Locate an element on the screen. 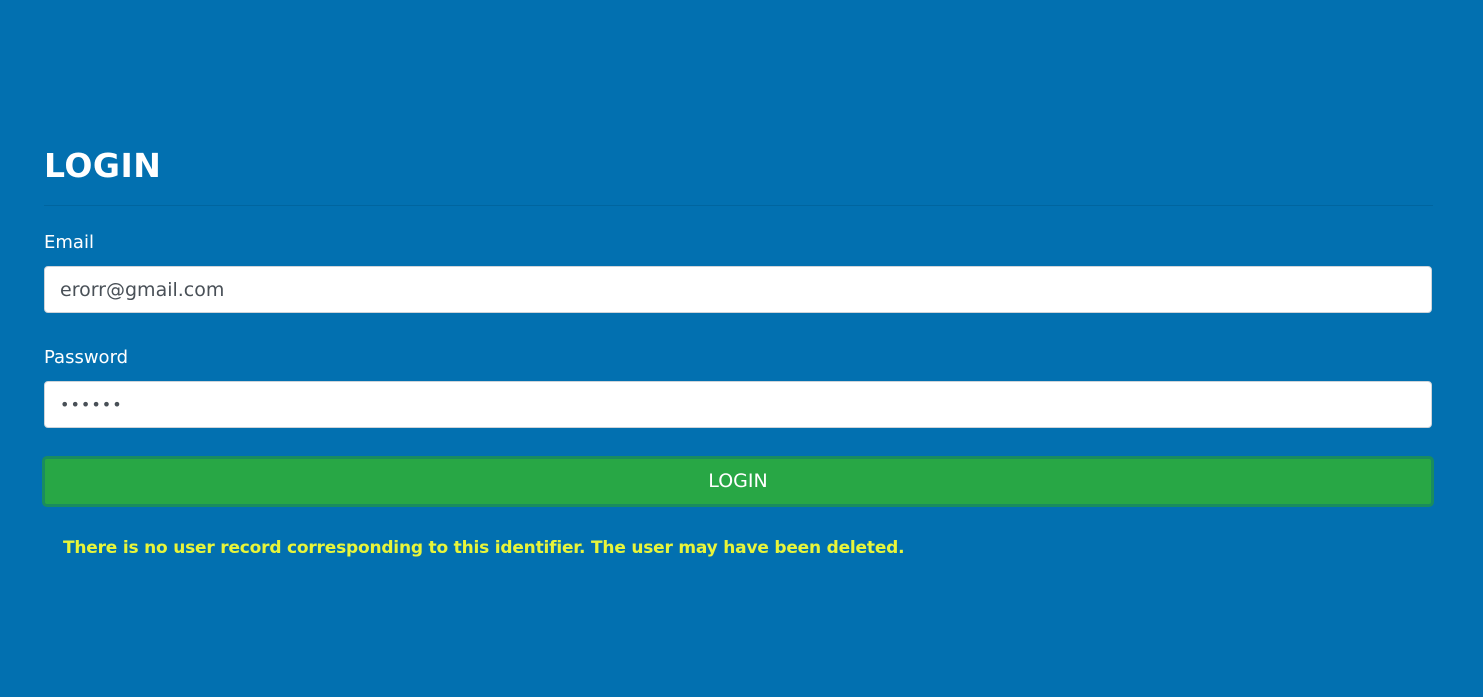 This screenshot has height=697, width=1483. login-button: LOGIN is located at coordinates (738, 481).